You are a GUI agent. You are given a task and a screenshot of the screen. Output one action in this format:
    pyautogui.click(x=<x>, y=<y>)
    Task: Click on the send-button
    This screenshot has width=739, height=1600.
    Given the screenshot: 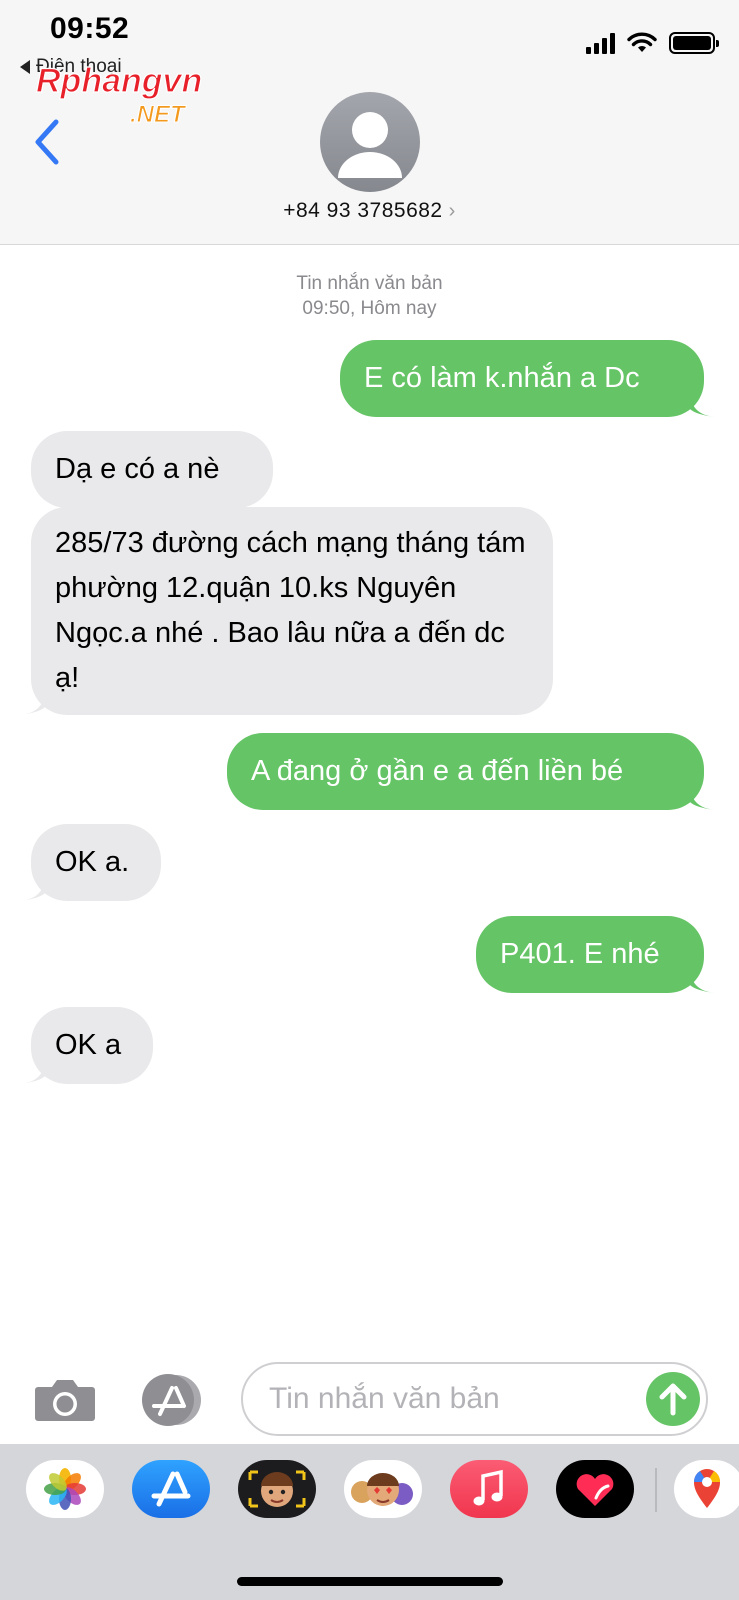 What is the action you would take?
    pyautogui.click(x=673, y=1399)
    